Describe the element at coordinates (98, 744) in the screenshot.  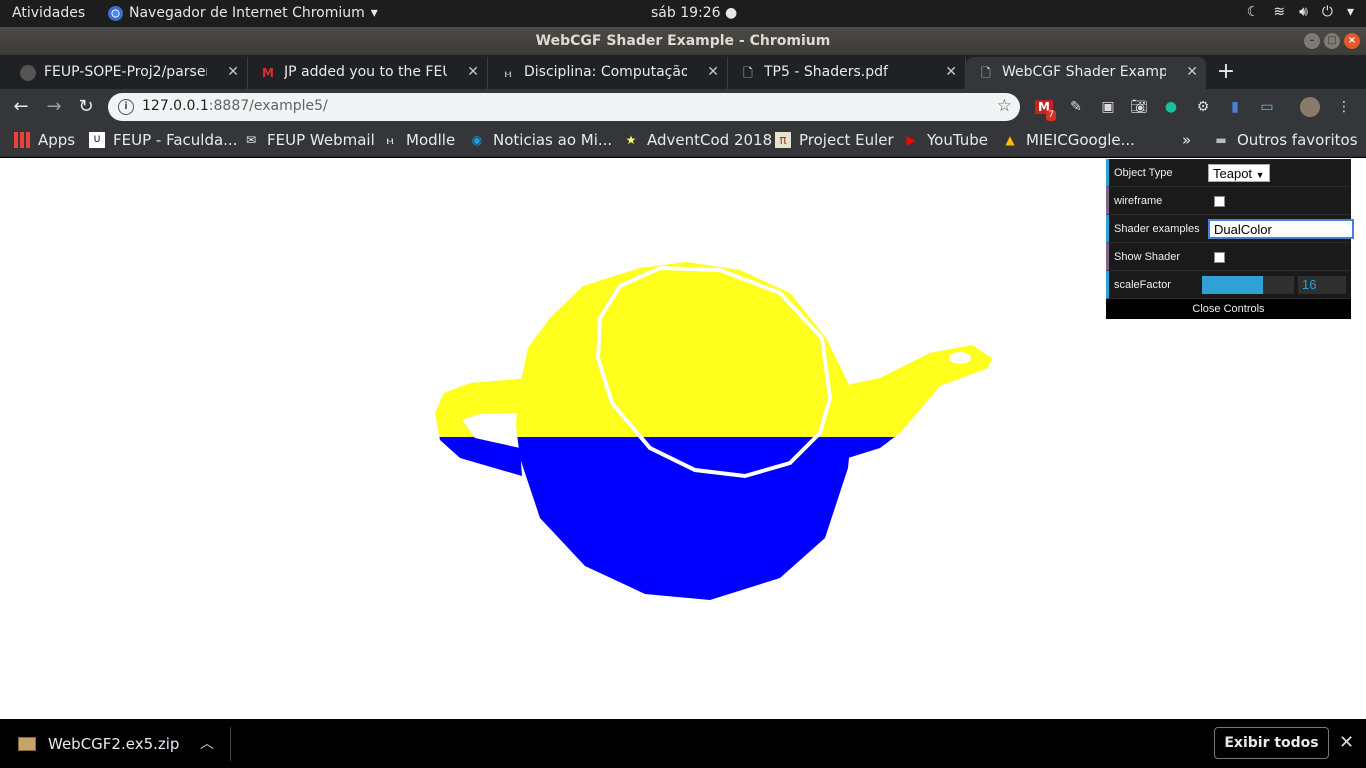
I see `download-item: WebCGF2.ex5.zip` at that location.